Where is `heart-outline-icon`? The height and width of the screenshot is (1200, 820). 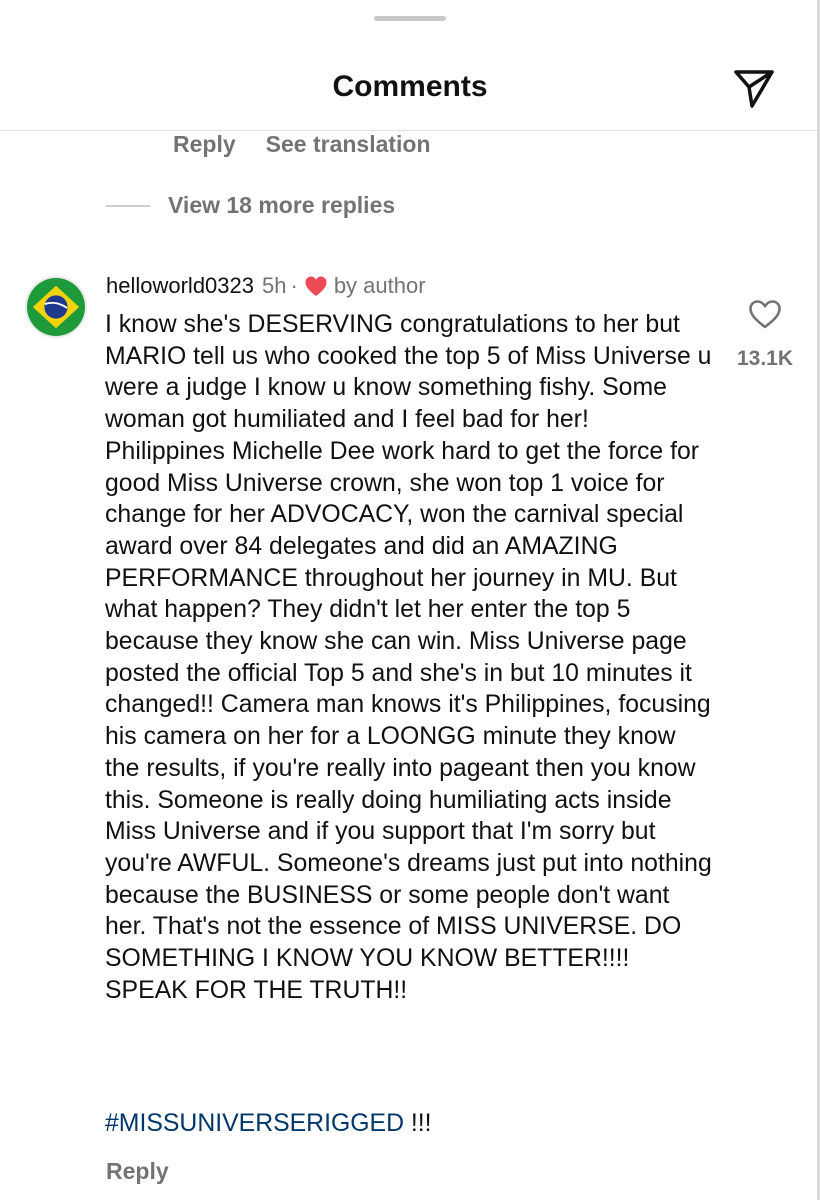 heart-outline-icon is located at coordinates (765, 314).